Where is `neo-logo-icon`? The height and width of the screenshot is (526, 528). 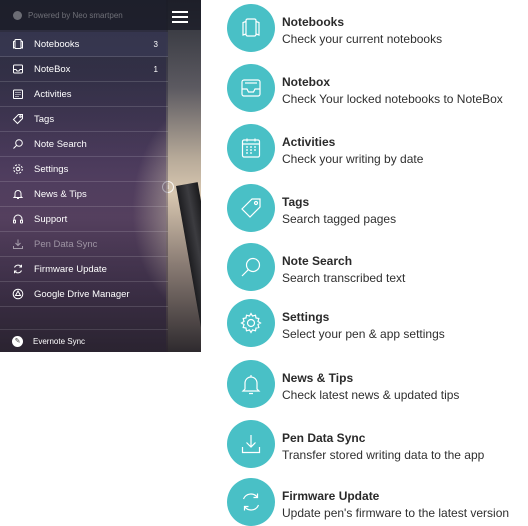 neo-logo-icon is located at coordinates (17, 15).